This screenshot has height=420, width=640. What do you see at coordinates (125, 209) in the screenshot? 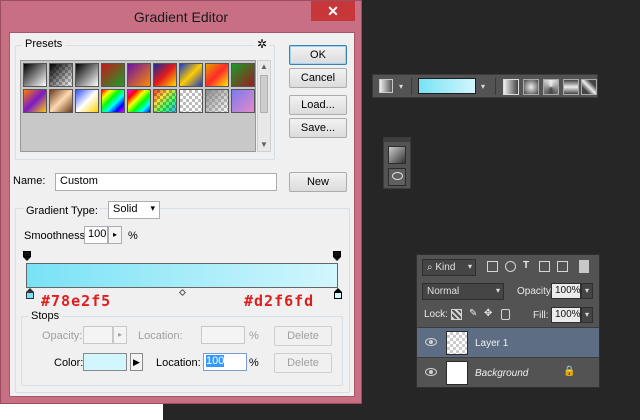
I see `gradient-type-value: Solid` at bounding box center [125, 209].